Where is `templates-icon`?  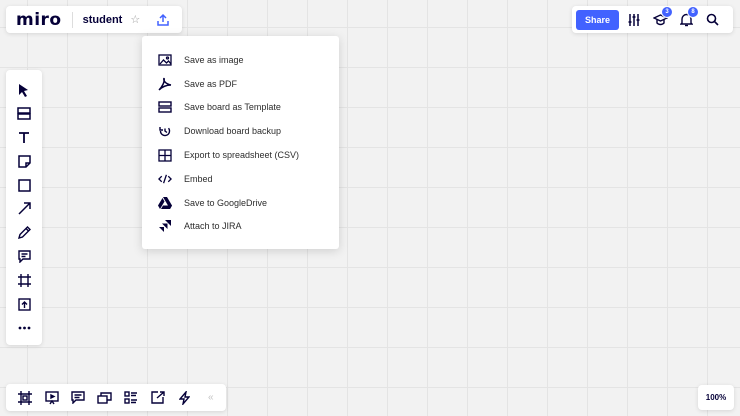
templates-icon is located at coordinates (24, 113).